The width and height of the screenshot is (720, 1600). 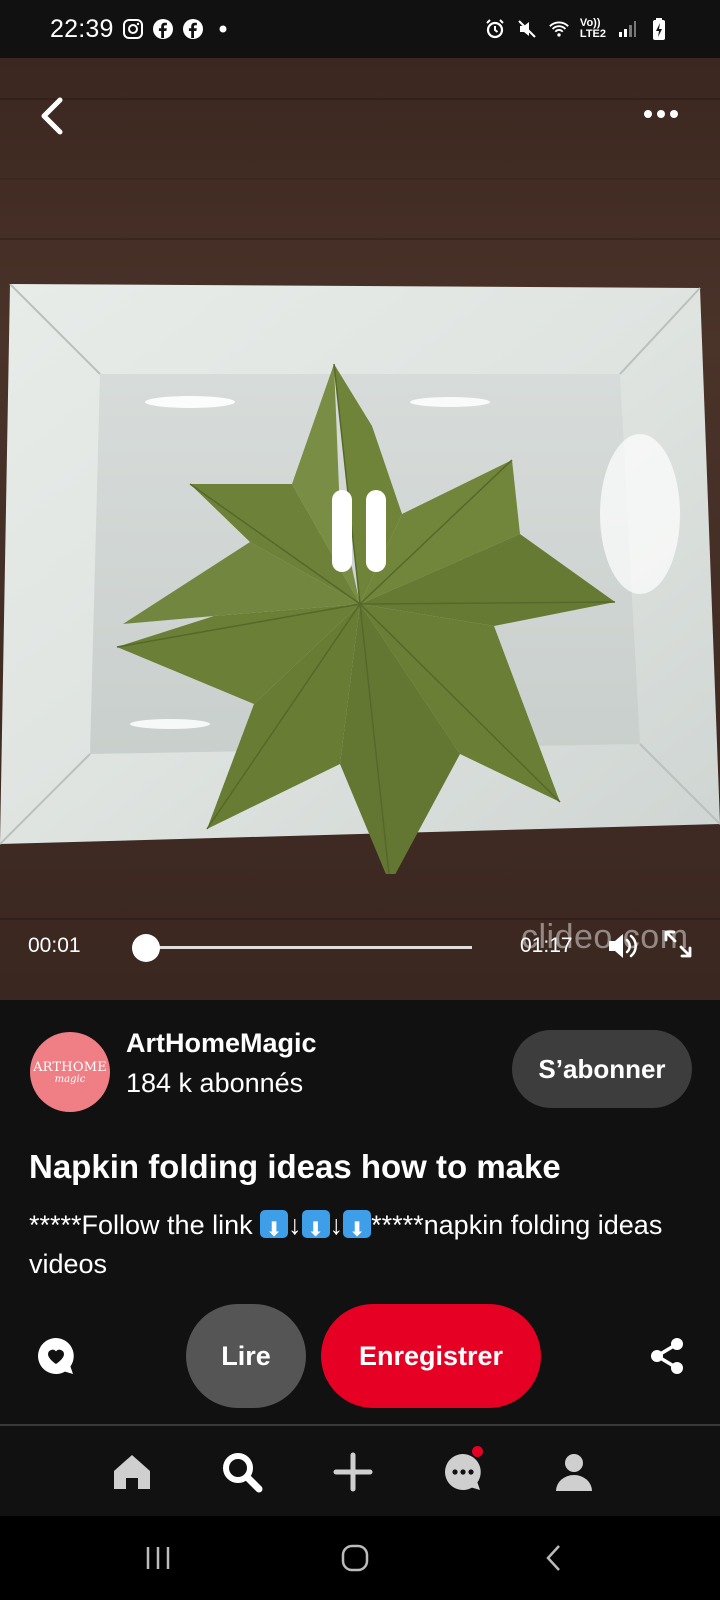 I want to click on bottom-nav, so click(x=360, y=1471).